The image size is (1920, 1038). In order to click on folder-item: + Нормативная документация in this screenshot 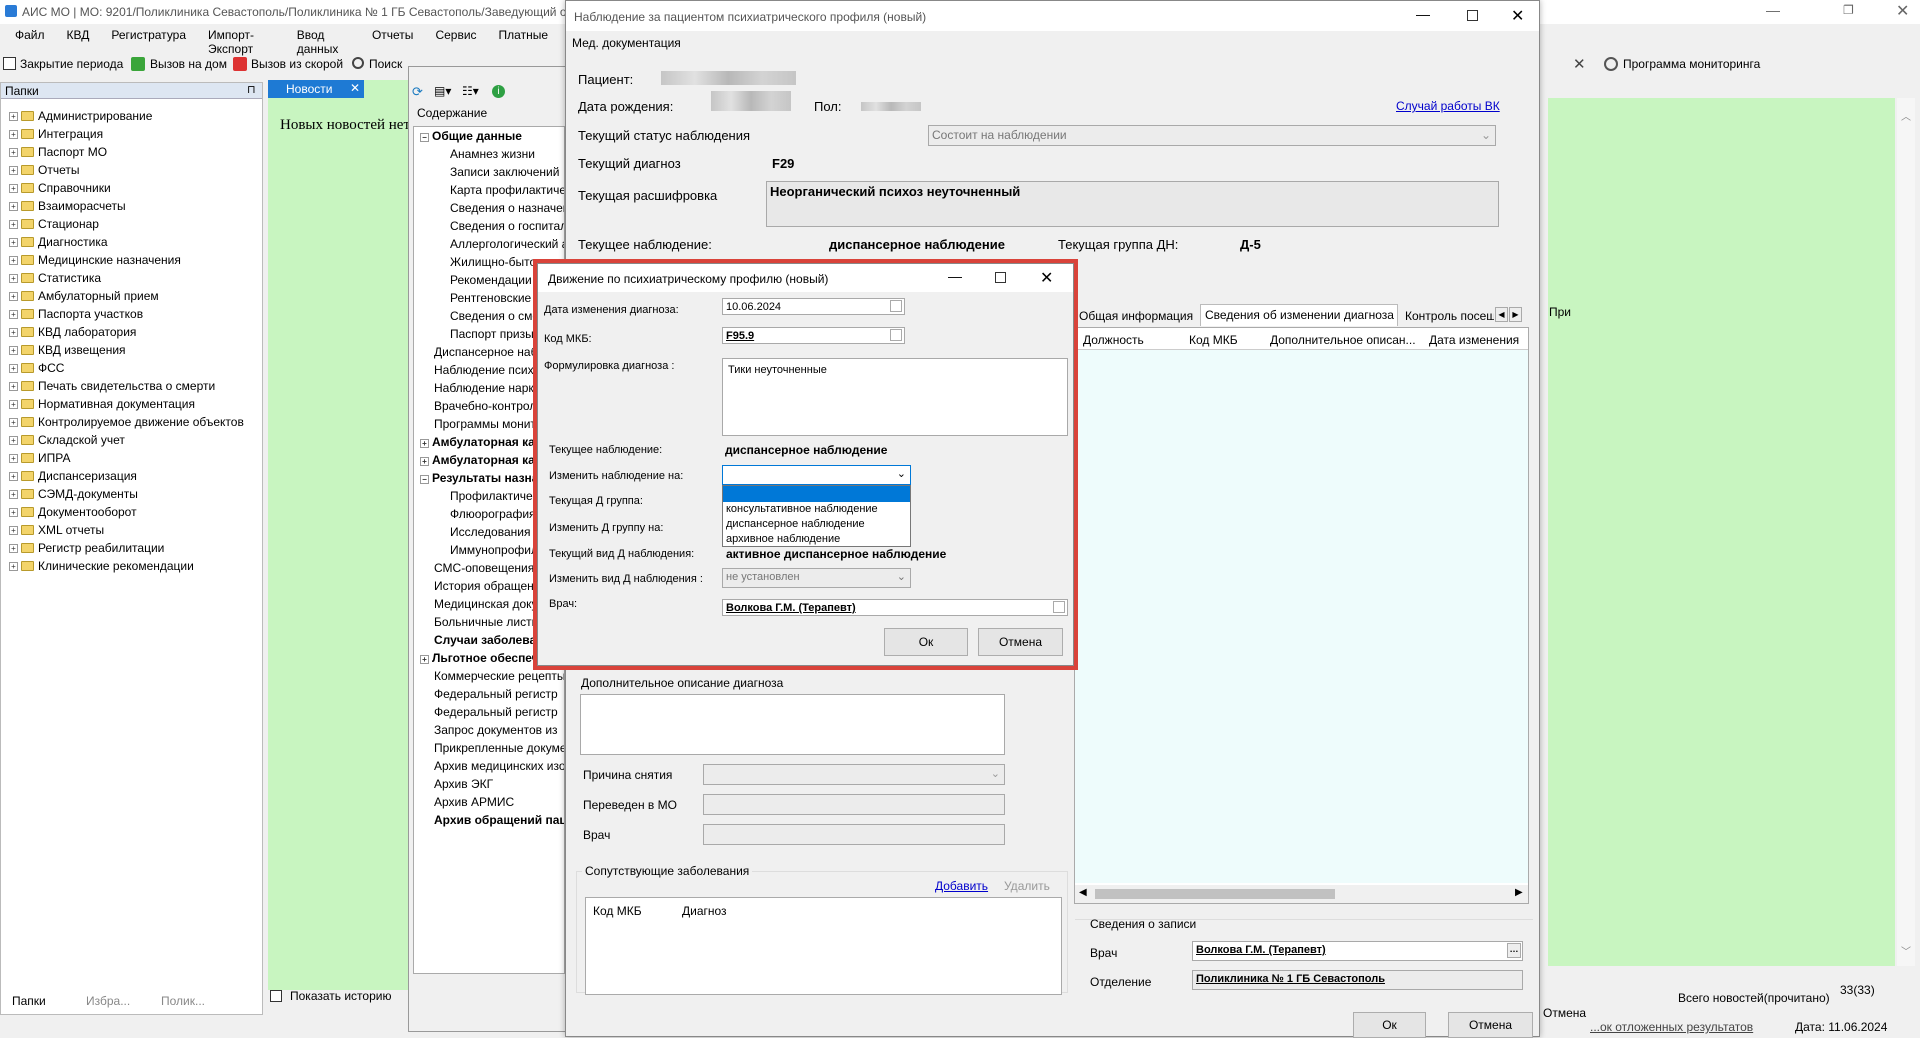, I will do `click(134, 404)`.